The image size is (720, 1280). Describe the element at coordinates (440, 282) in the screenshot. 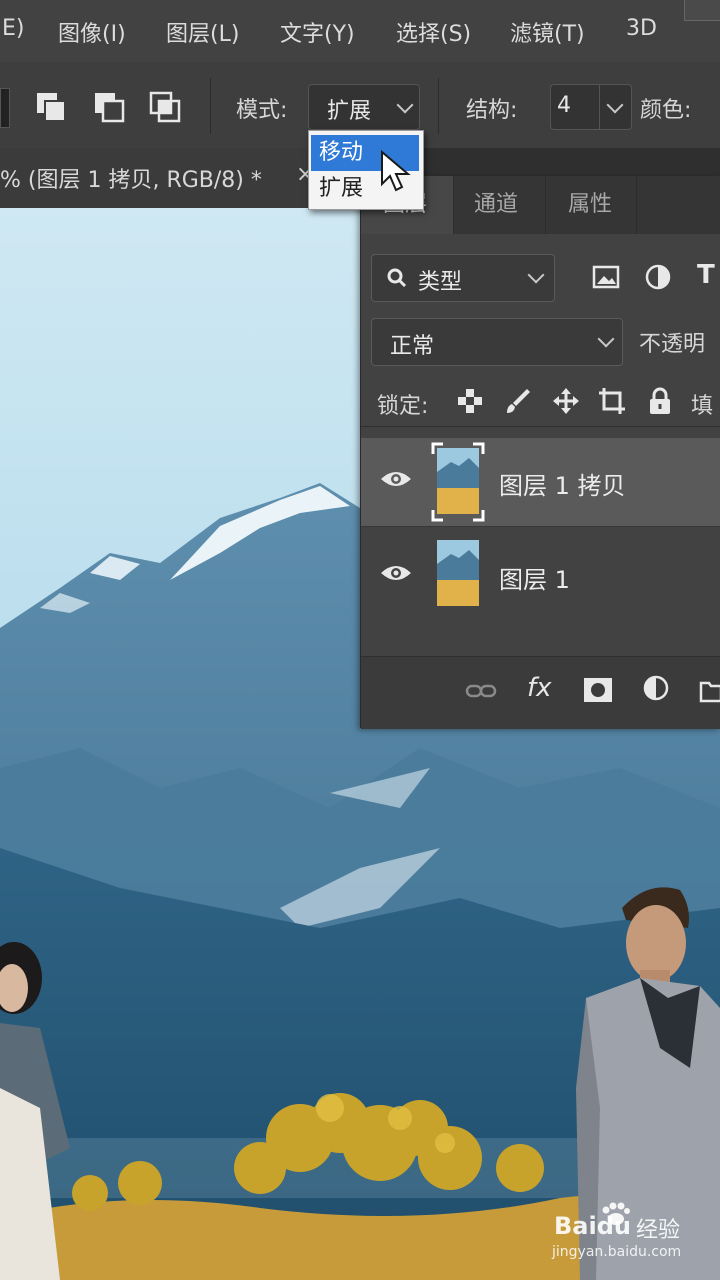

I see `layer-filter-value: 类型` at that location.